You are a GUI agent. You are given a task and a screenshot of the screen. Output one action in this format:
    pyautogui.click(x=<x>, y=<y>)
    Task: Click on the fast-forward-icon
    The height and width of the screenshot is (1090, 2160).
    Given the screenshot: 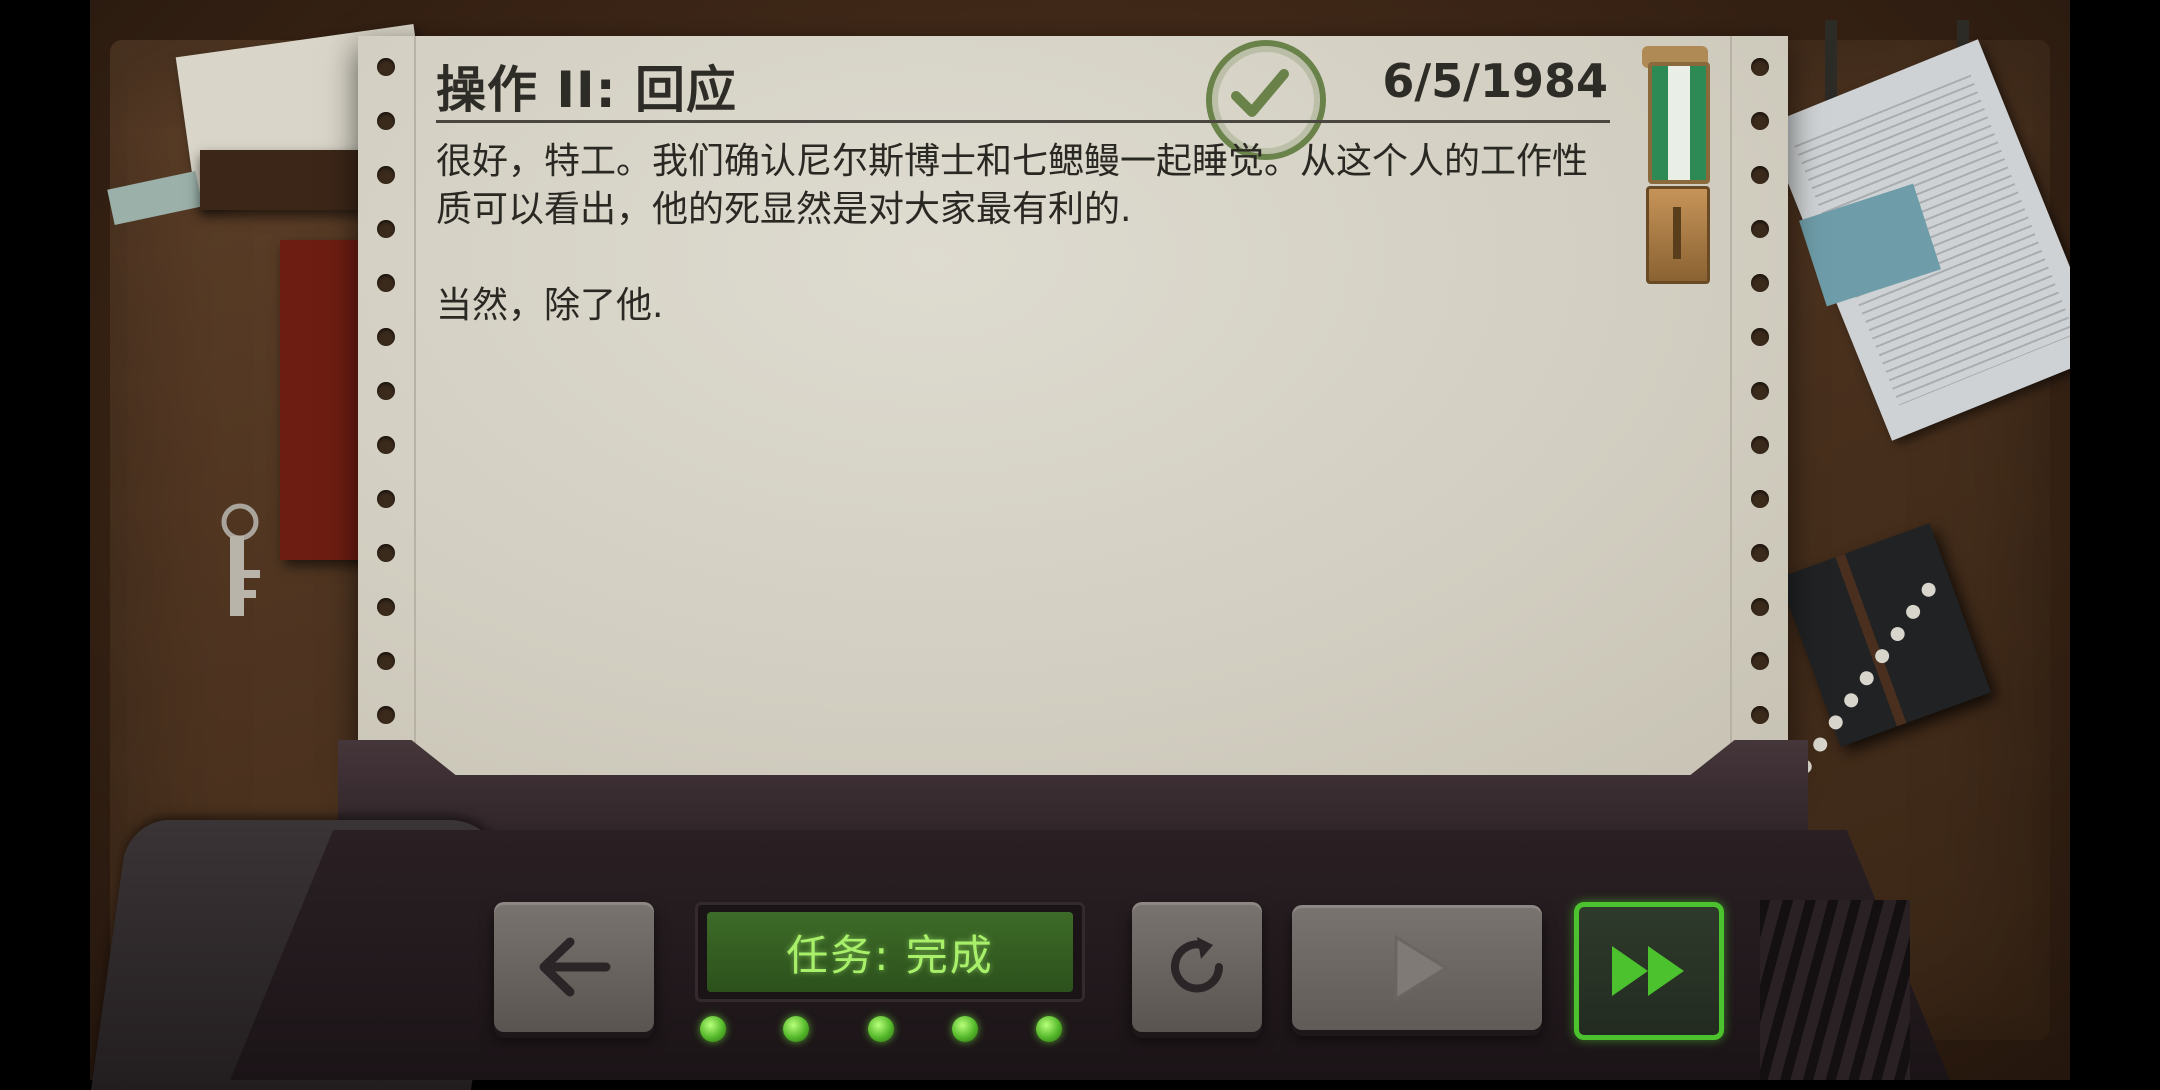 What is the action you would take?
    pyautogui.click(x=1648, y=971)
    